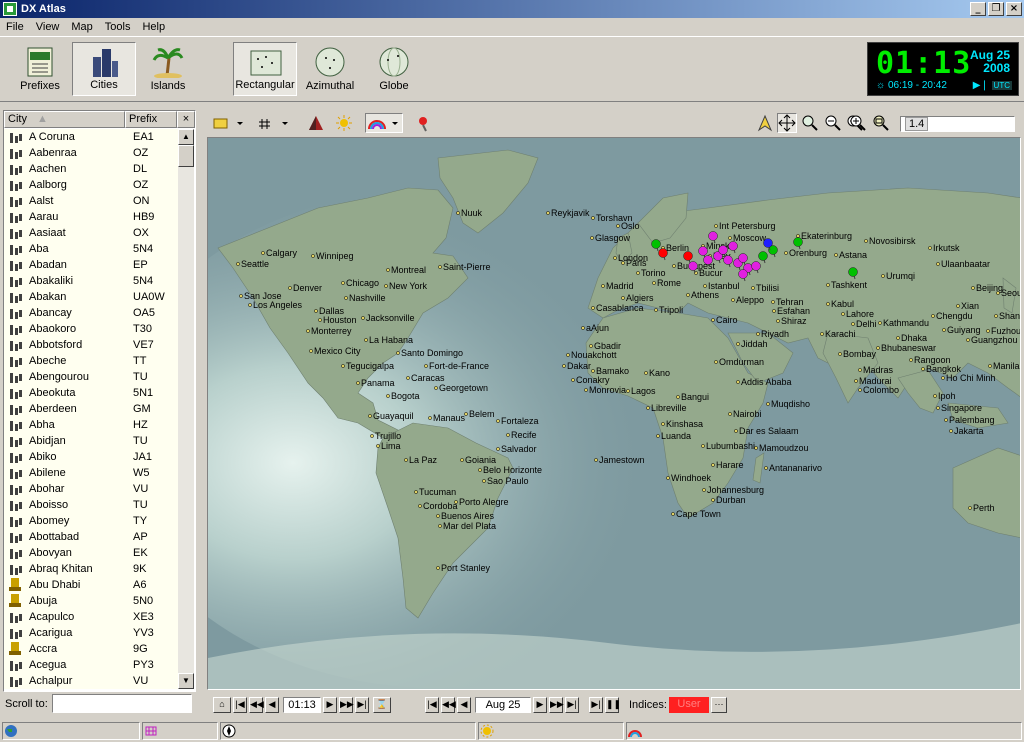 The width and height of the screenshot is (1024, 742). Describe the element at coordinates (982, 85) in the screenshot. I see `play-icon: ▶❘` at that location.